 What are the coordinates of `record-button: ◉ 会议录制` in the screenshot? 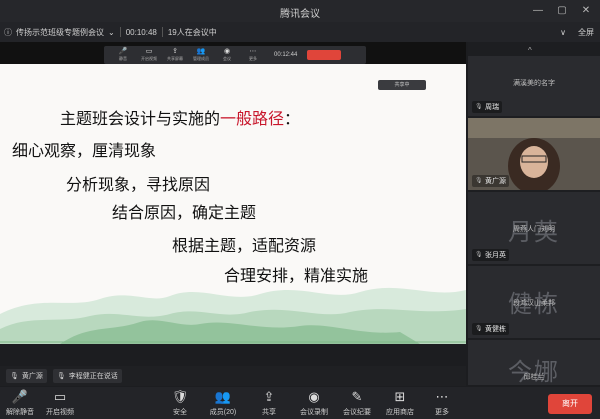 It's located at (314, 403).